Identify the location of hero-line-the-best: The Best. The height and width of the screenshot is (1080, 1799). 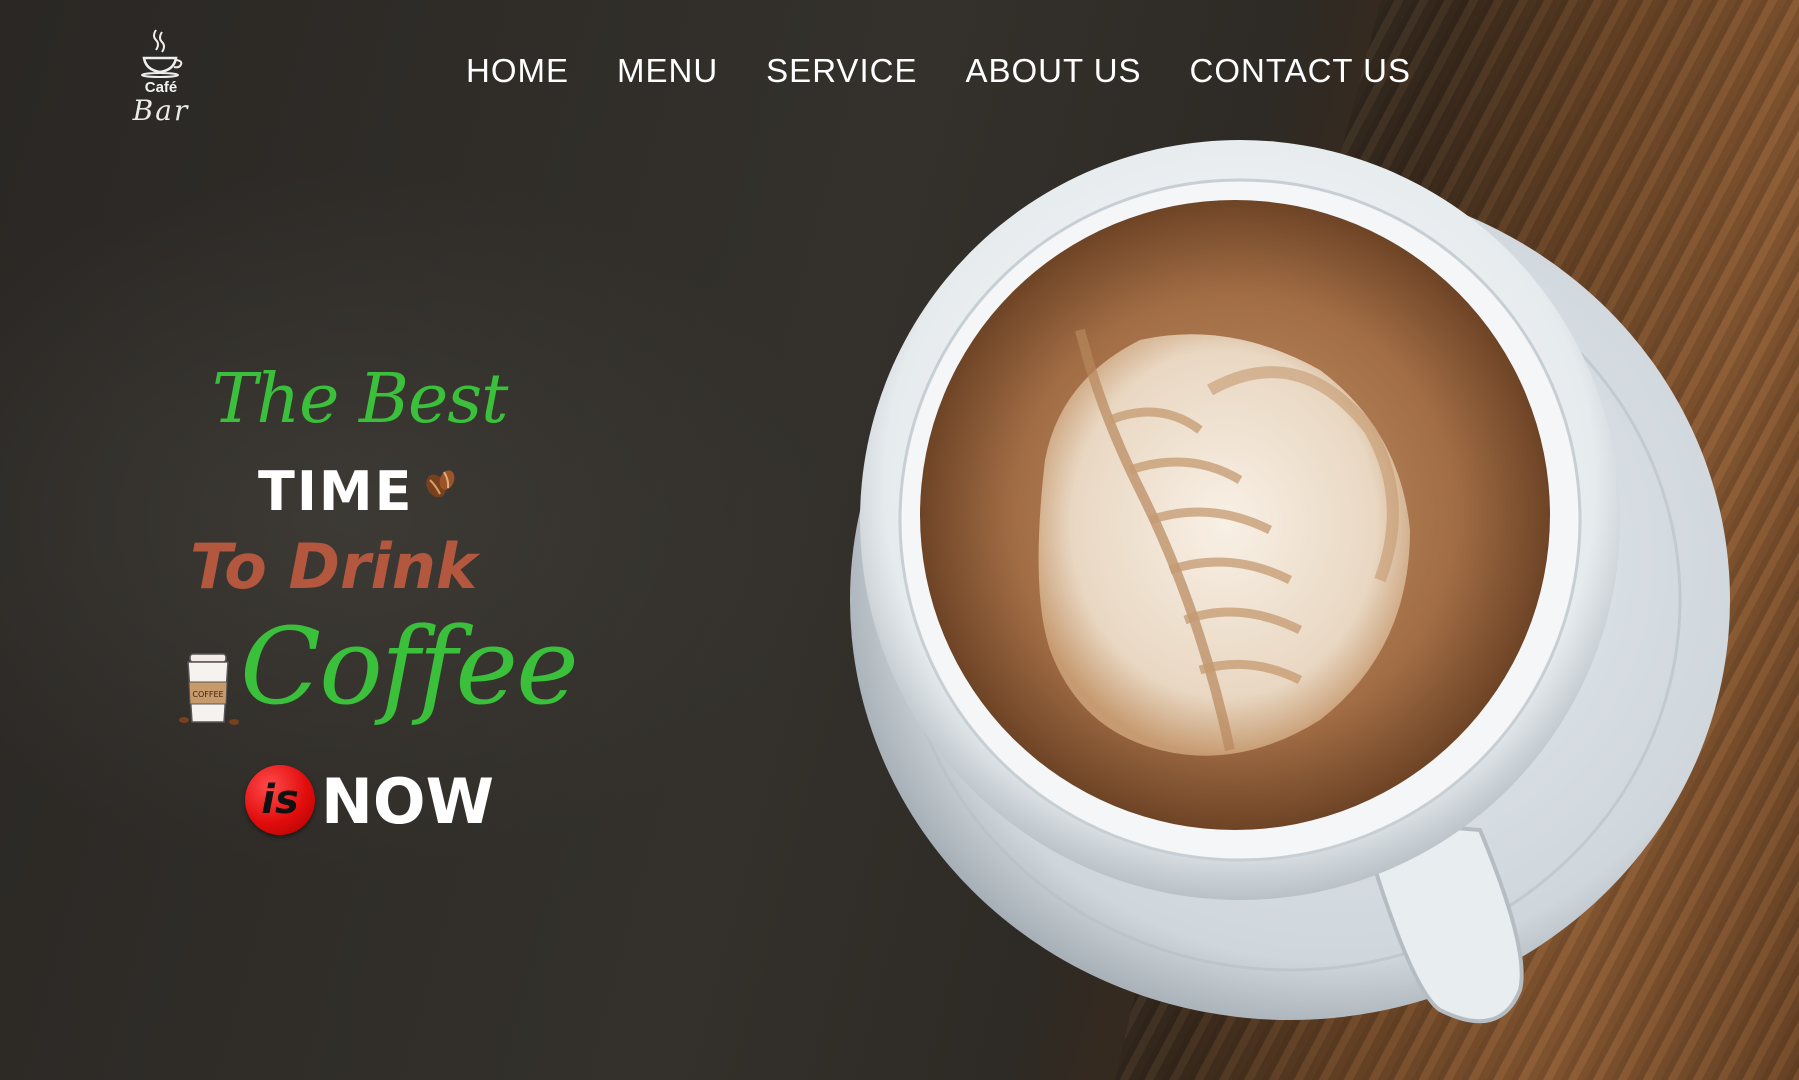
(360, 399).